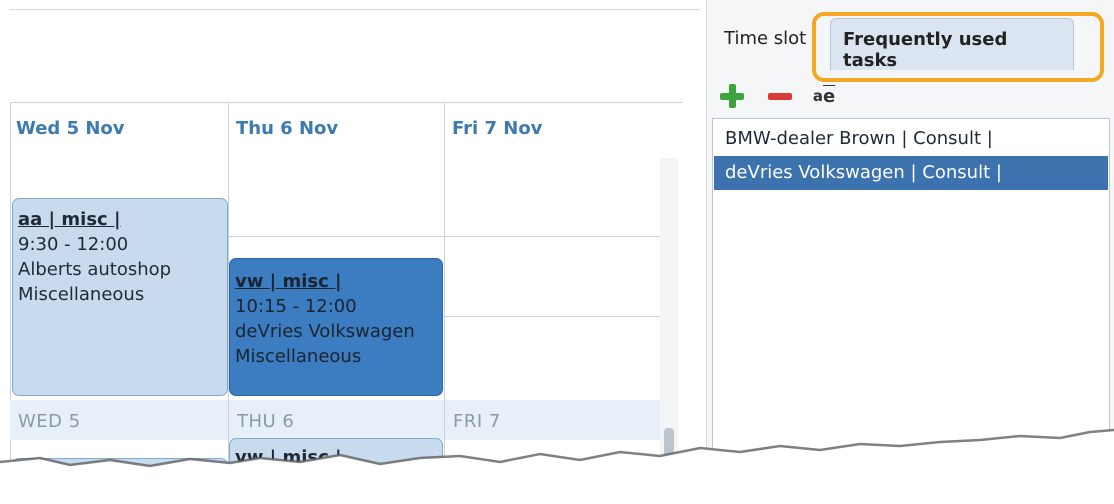 This screenshot has width=1114, height=504. I want to click on week-row-label: FRI 7, so click(477, 421).